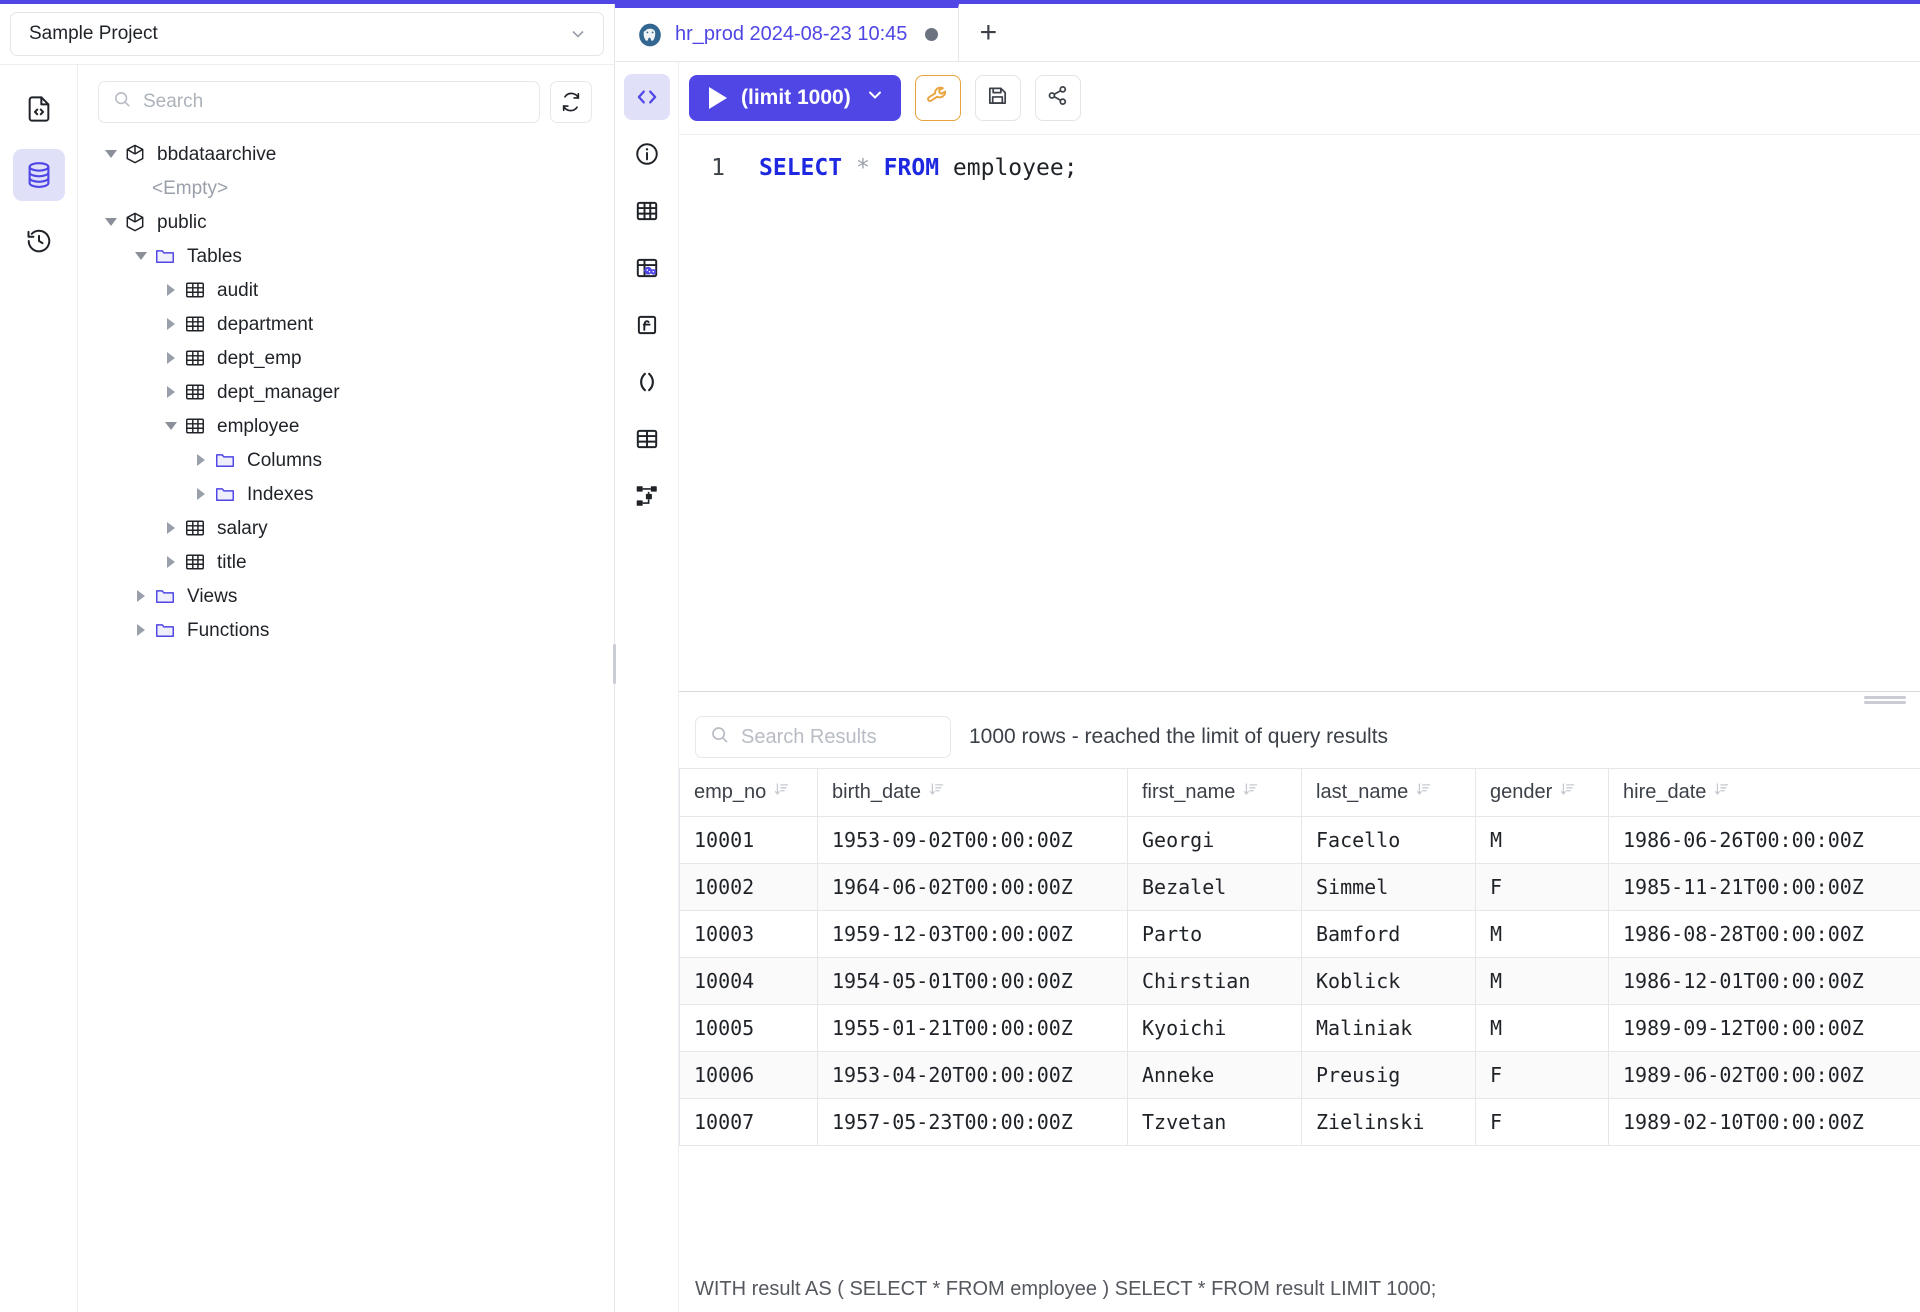 This screenshot has width=1920, height=1312. Describe the element at coordinates (748, 840) in the screenshot. I see `cell-emp_no: 10001` at that location.